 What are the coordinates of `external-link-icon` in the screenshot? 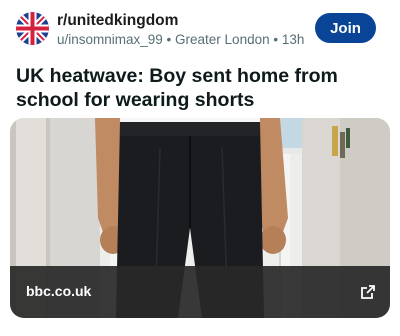 It's located at (368, 292).